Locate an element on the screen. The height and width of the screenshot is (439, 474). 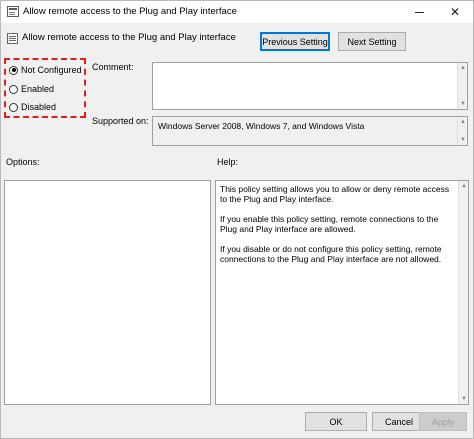
minimize-icon is located at coordinates (419, 12).